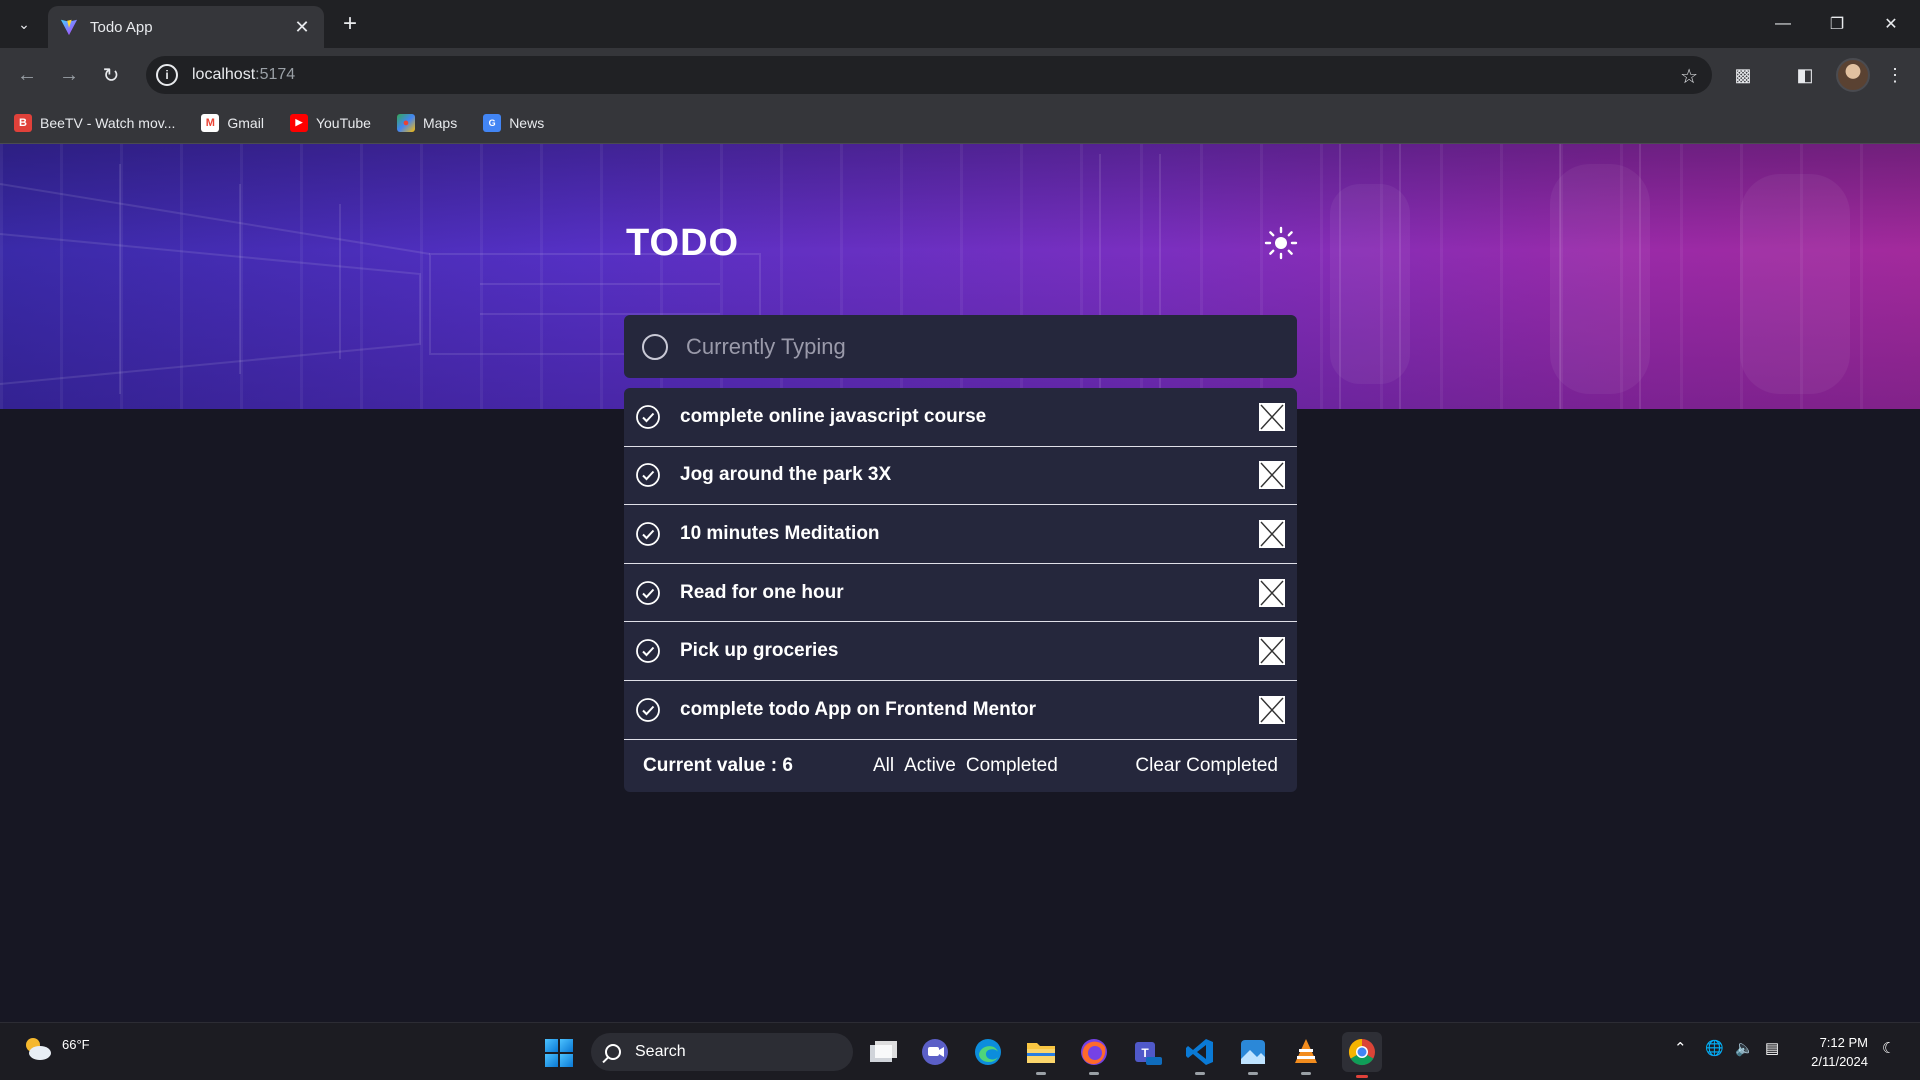 This screenshot has height=1080, width=1920. What do you see at coordinates (655, 346) in the screenshot?
I see `new-todo-circle-icon` at bounding box center [655, 346].